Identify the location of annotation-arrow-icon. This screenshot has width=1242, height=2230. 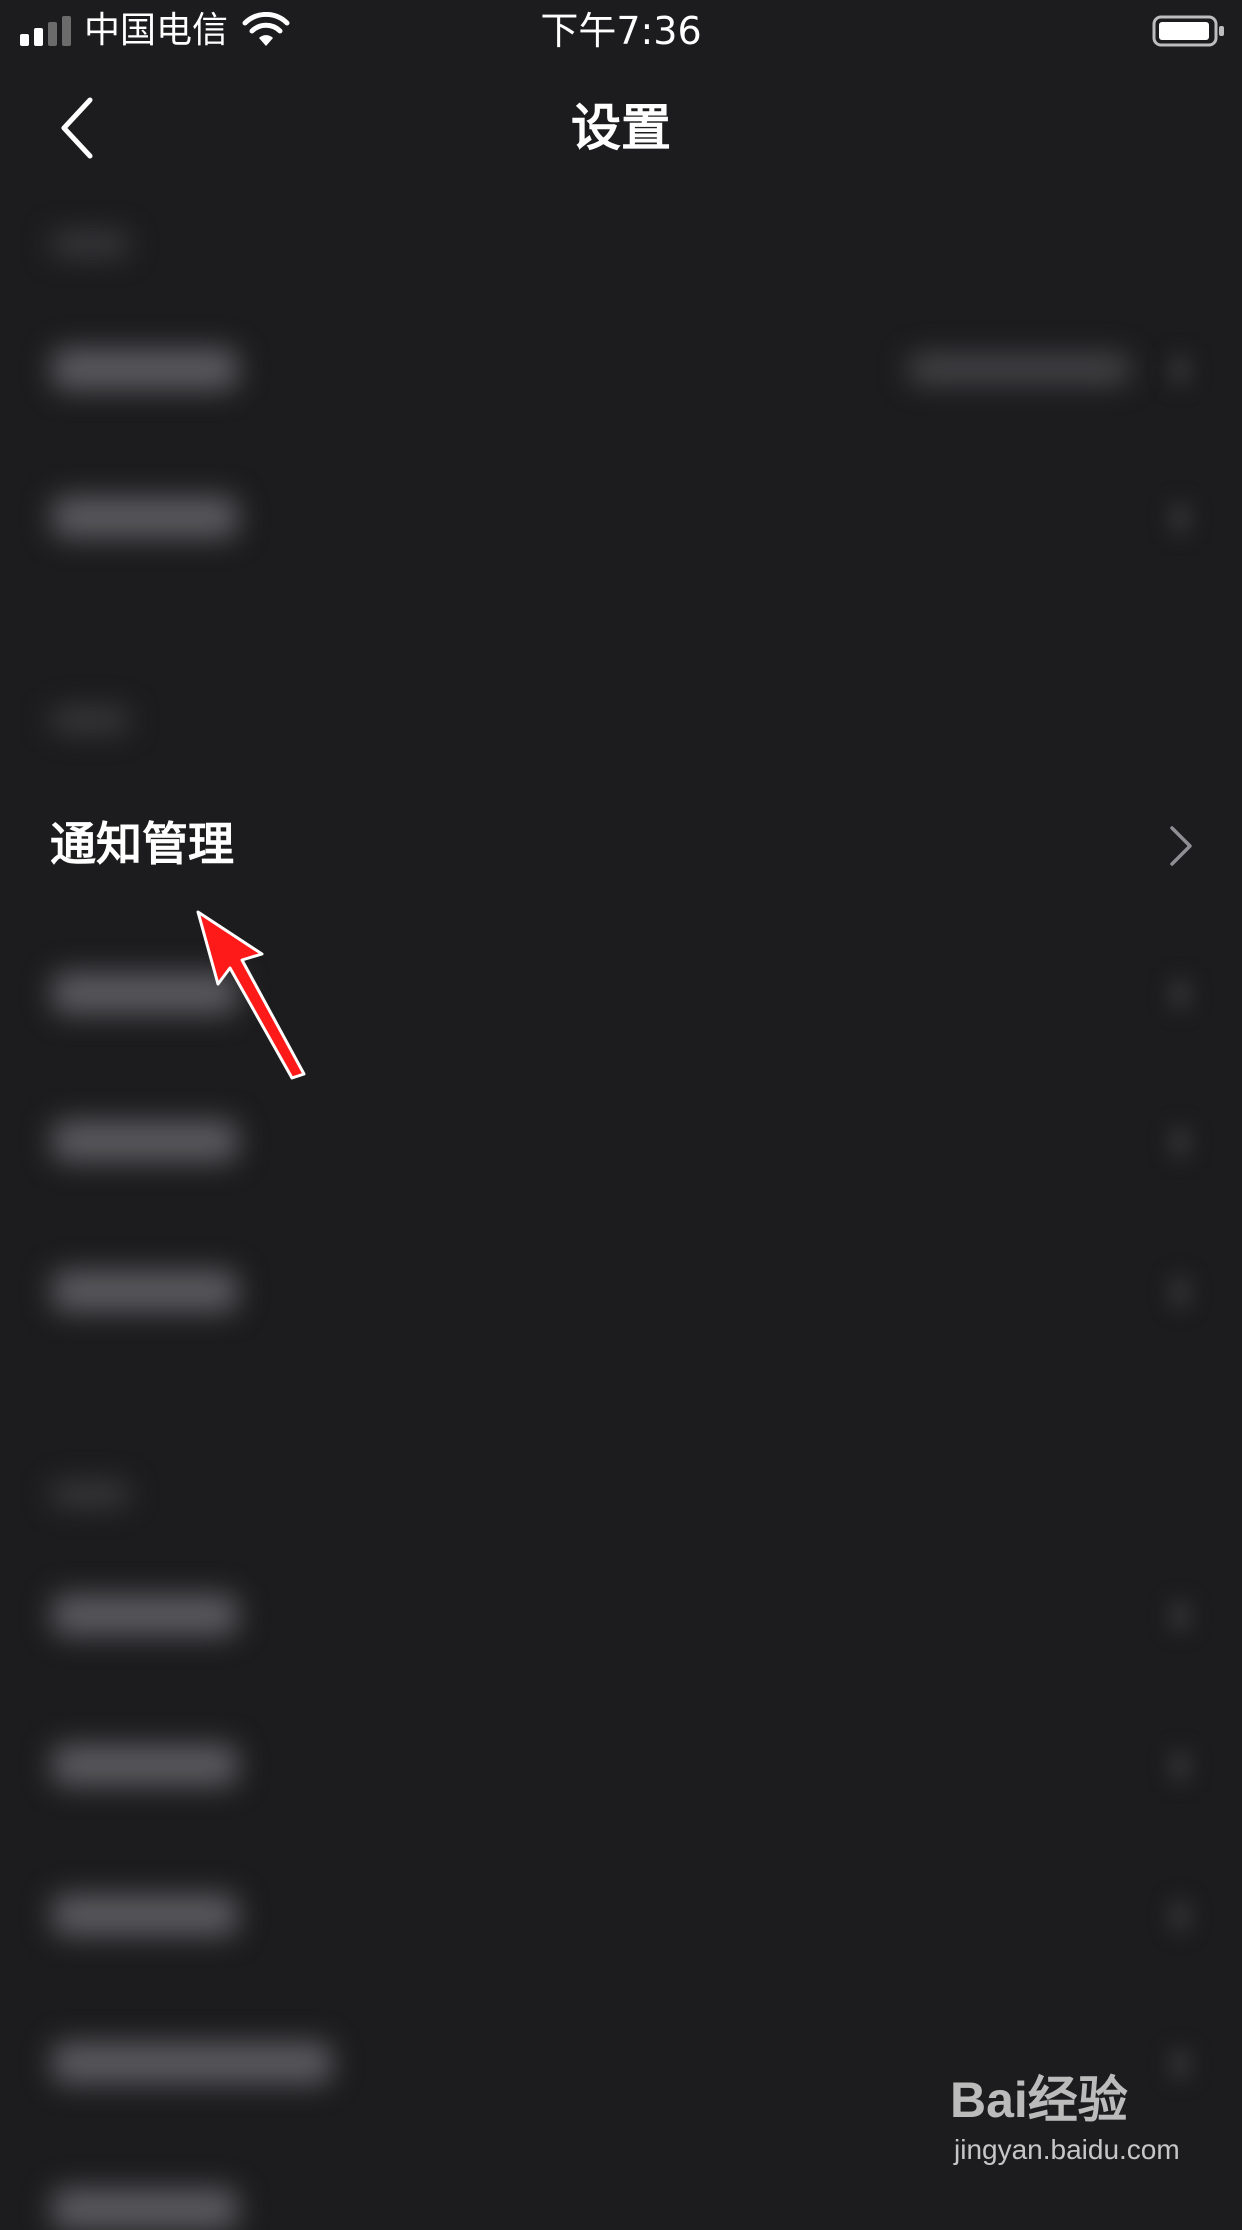
(251, 995).